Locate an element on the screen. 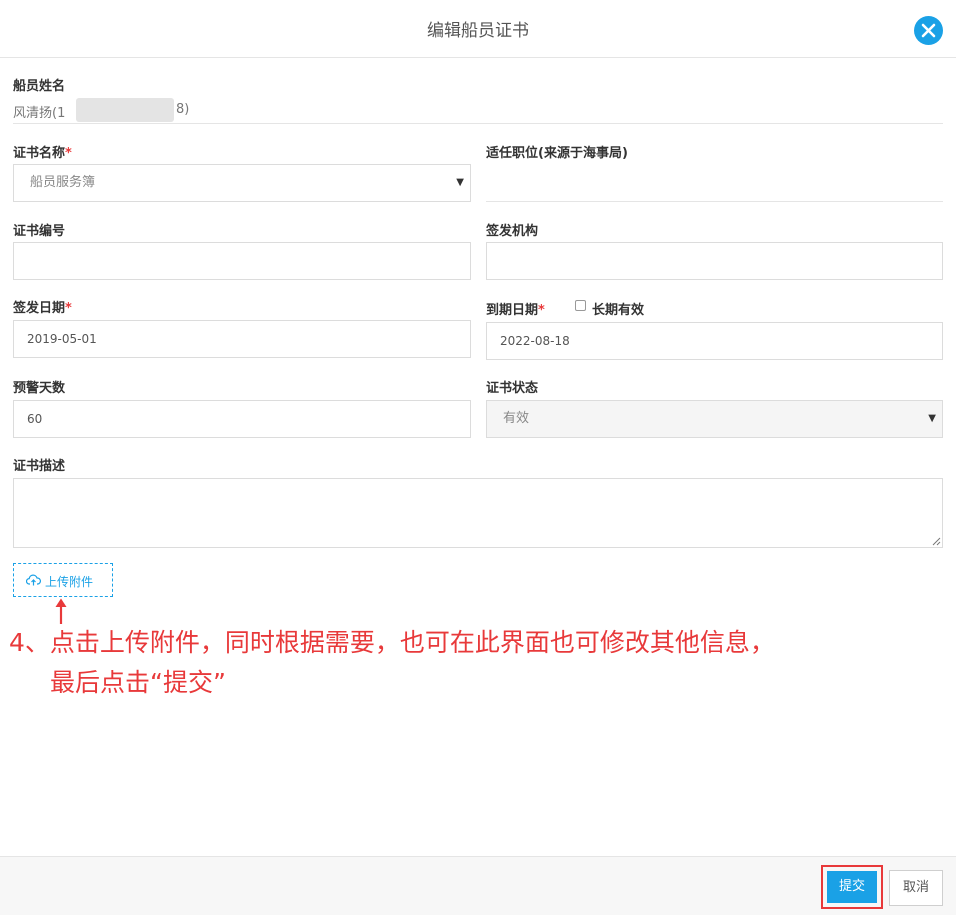 This screenshot has height=915, width=956. issue-date-label-text: 签发日期 is located at coordinates (39, 308).